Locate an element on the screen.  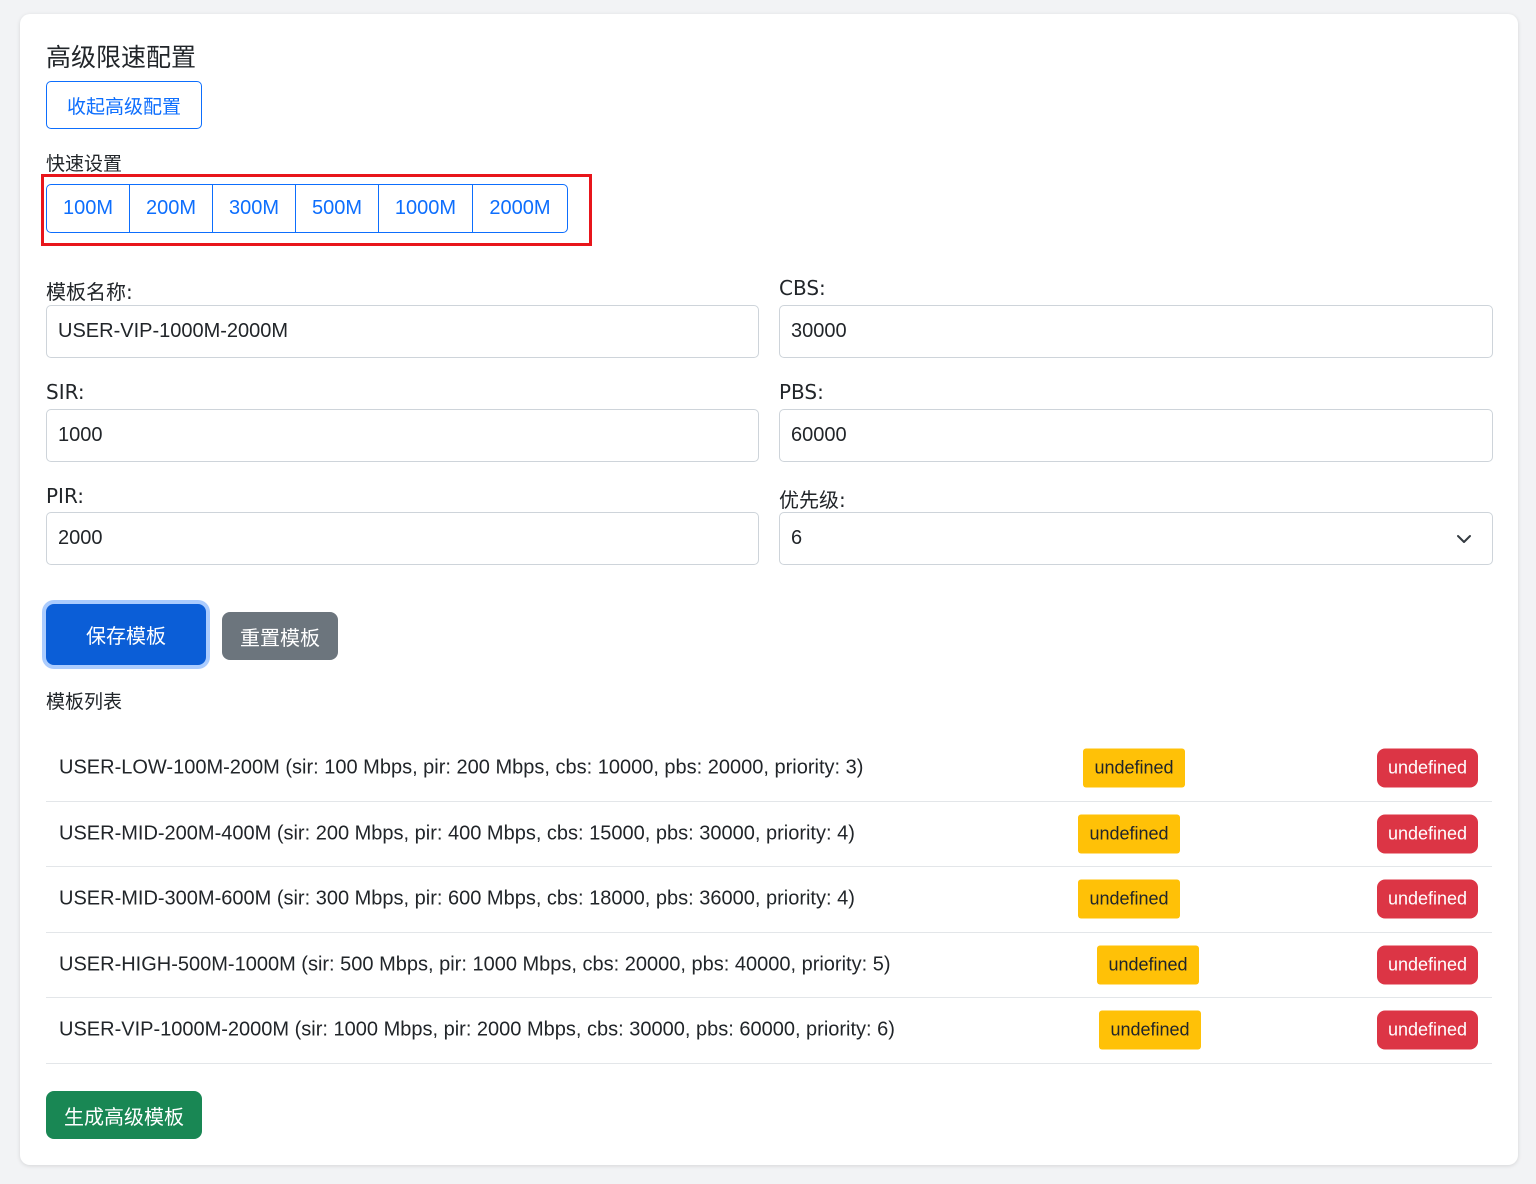
priority-label: 优先级: is located at coordinates (812, 500).